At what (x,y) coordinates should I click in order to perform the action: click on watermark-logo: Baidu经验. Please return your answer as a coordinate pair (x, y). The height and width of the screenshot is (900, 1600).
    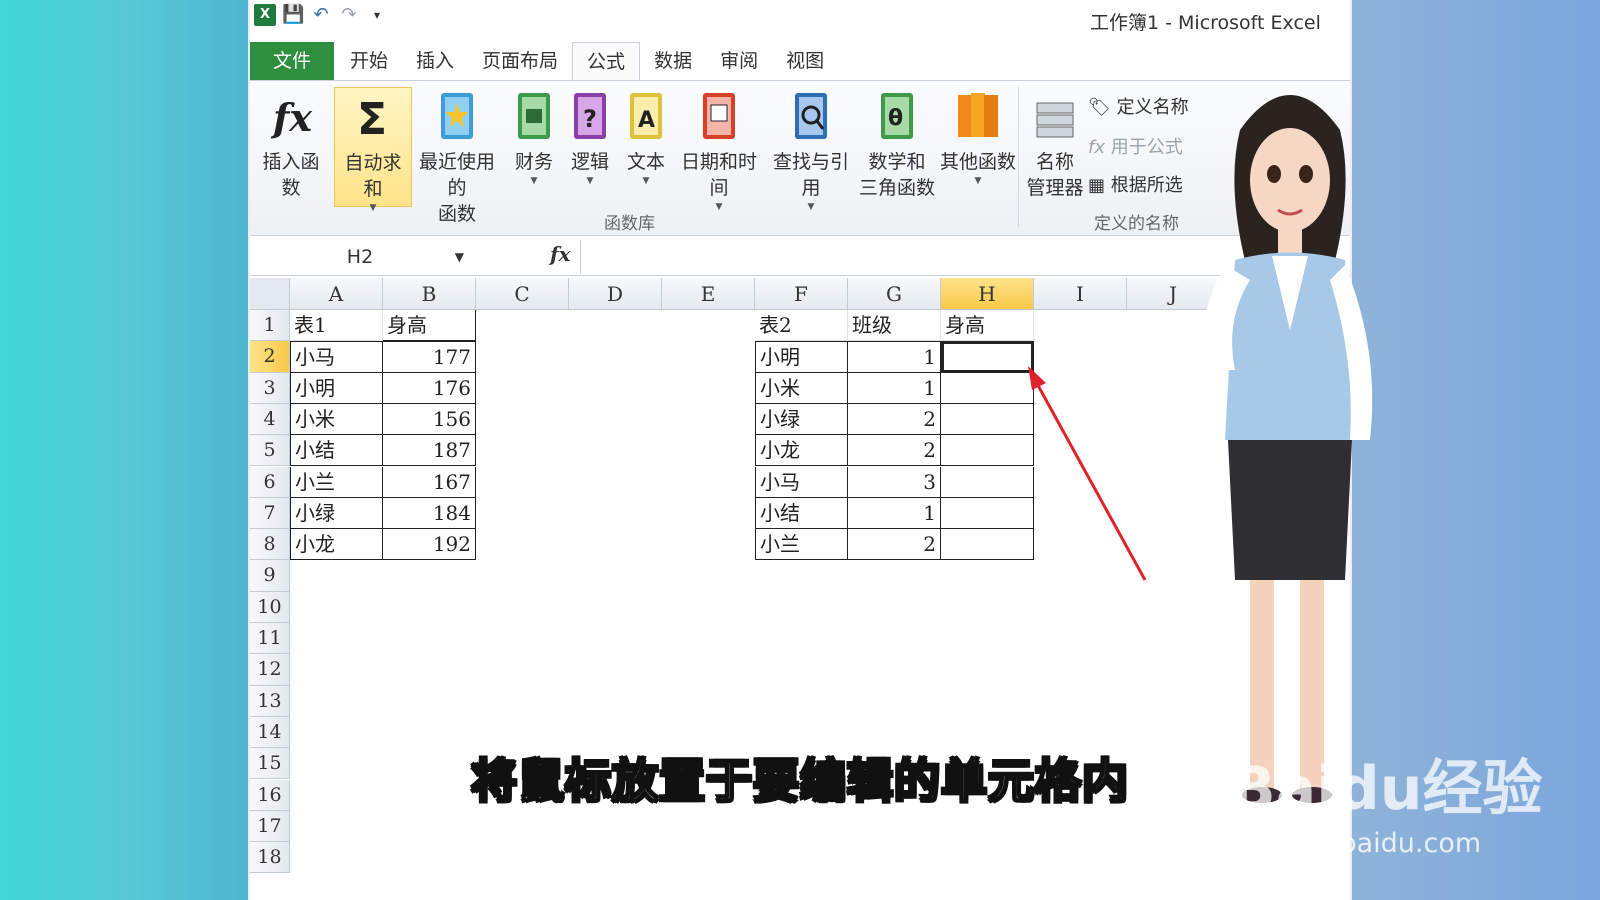
    Looking at the image, I should click on (1386, 789).